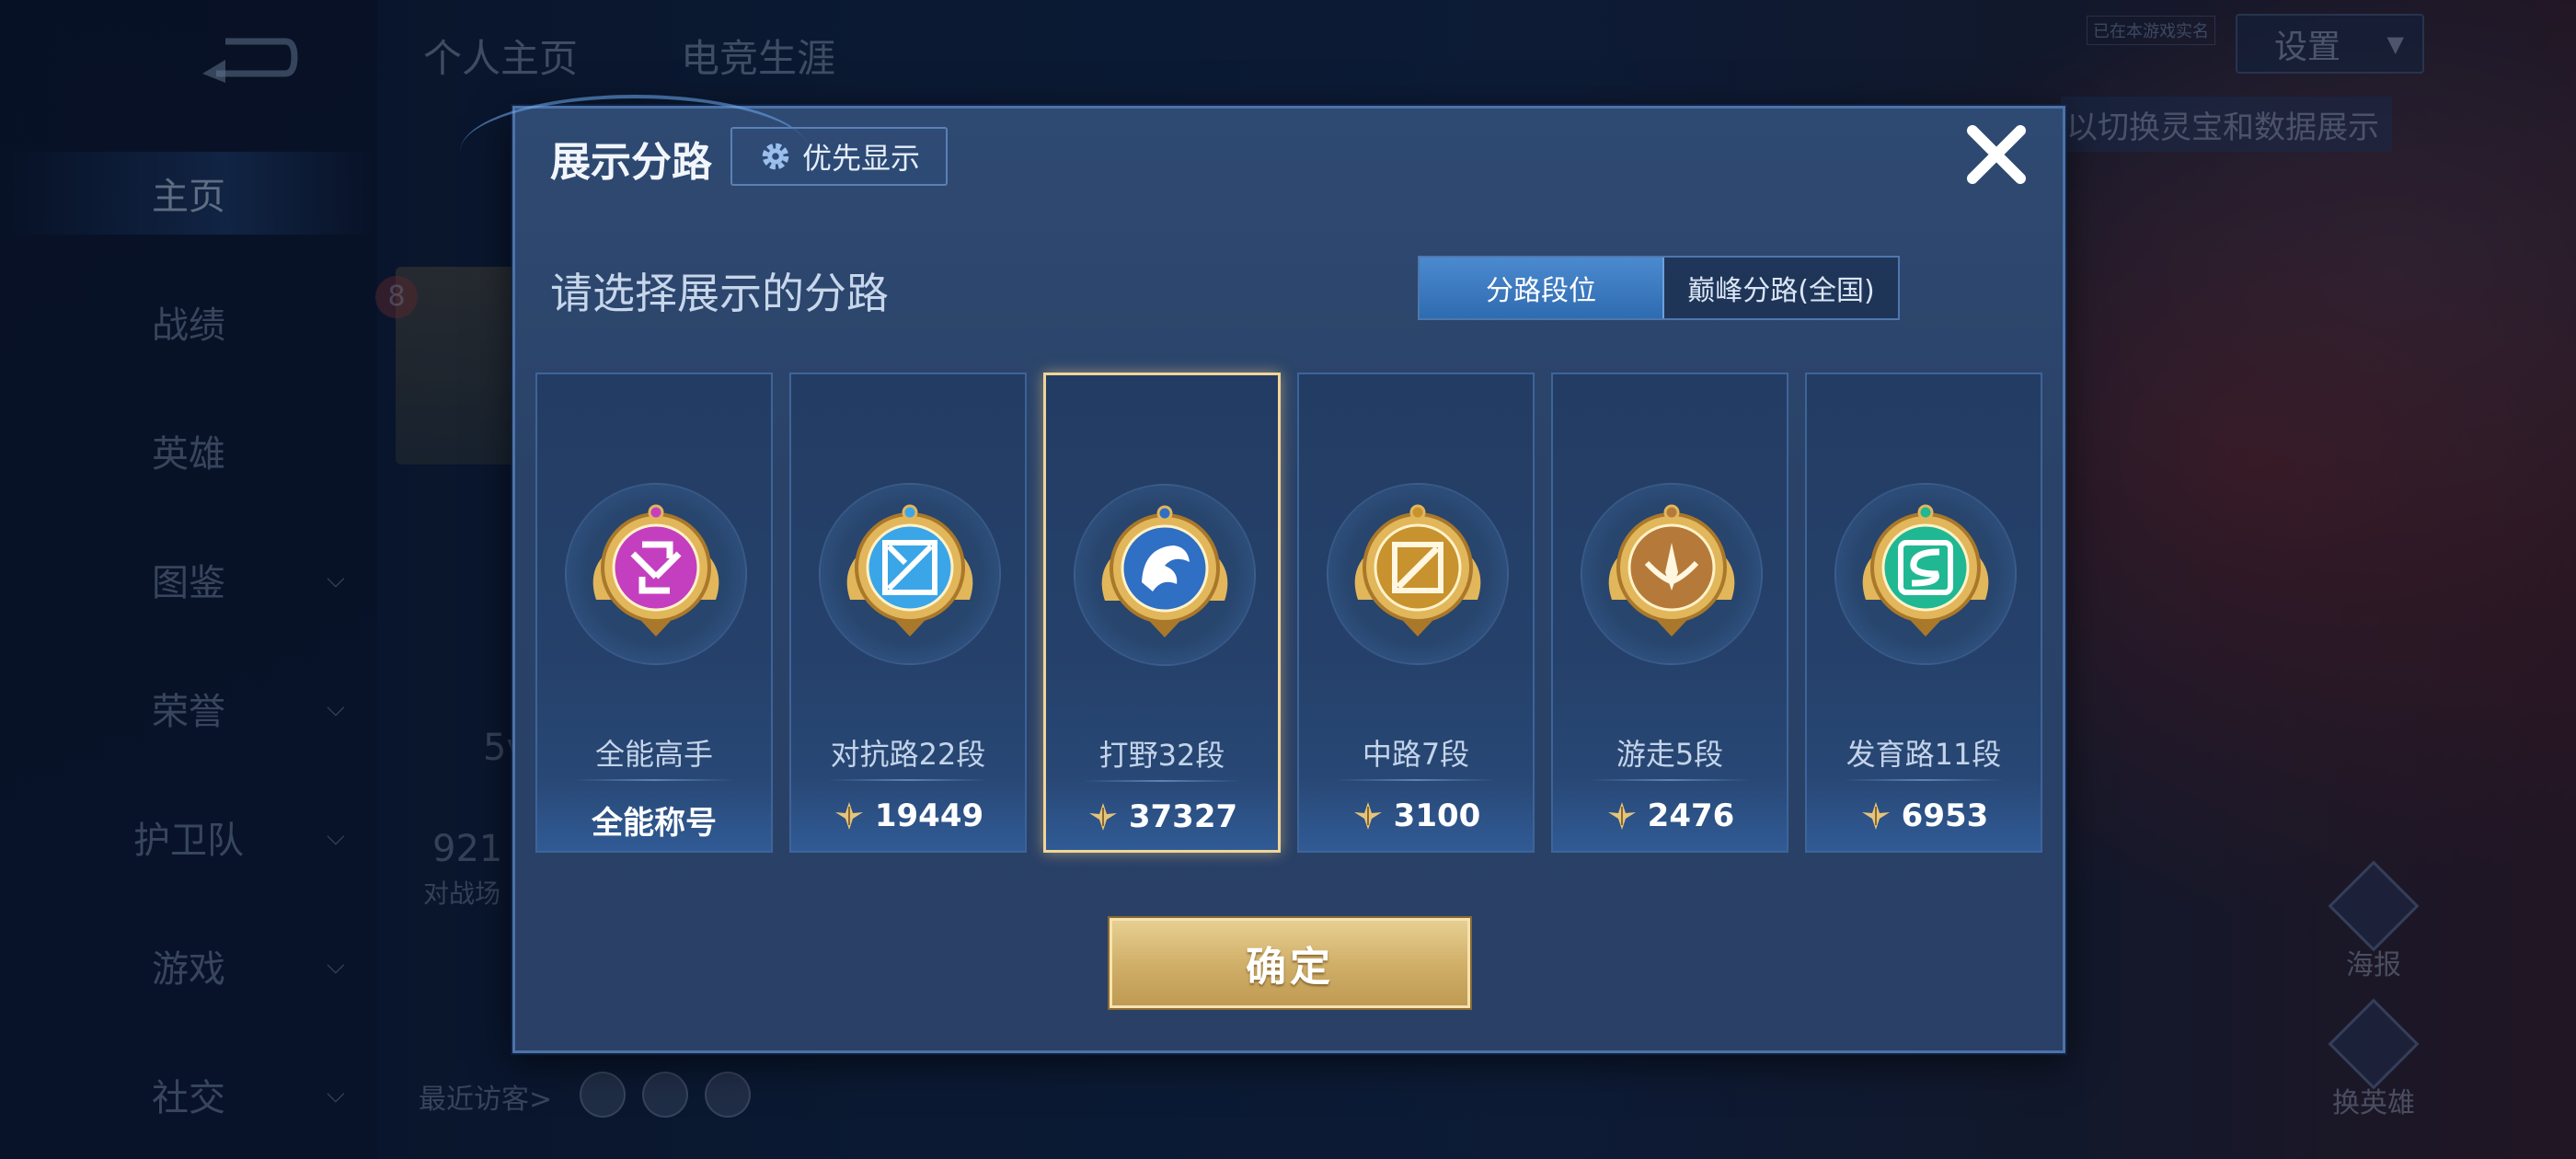 This screenshot has width=2576, height=1159. Describe the element at coordinates (1290, 963) in the screenshot. I see `confirm-button: 确定` at that location.